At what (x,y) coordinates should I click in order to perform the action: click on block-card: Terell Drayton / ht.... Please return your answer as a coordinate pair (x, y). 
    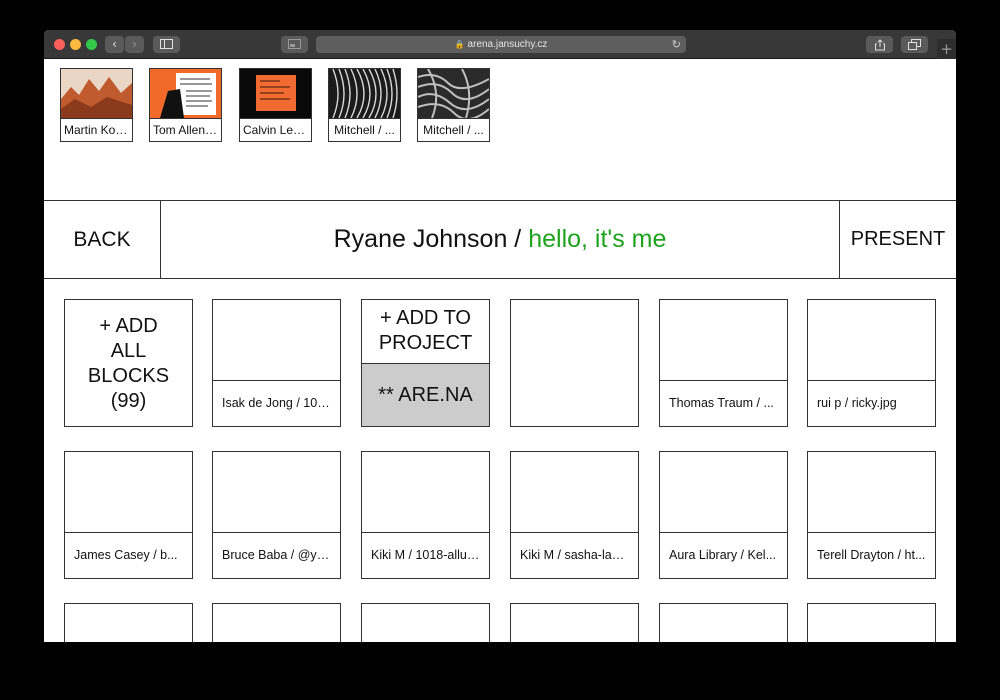
    Looking at the image, I should click on (871, 515).